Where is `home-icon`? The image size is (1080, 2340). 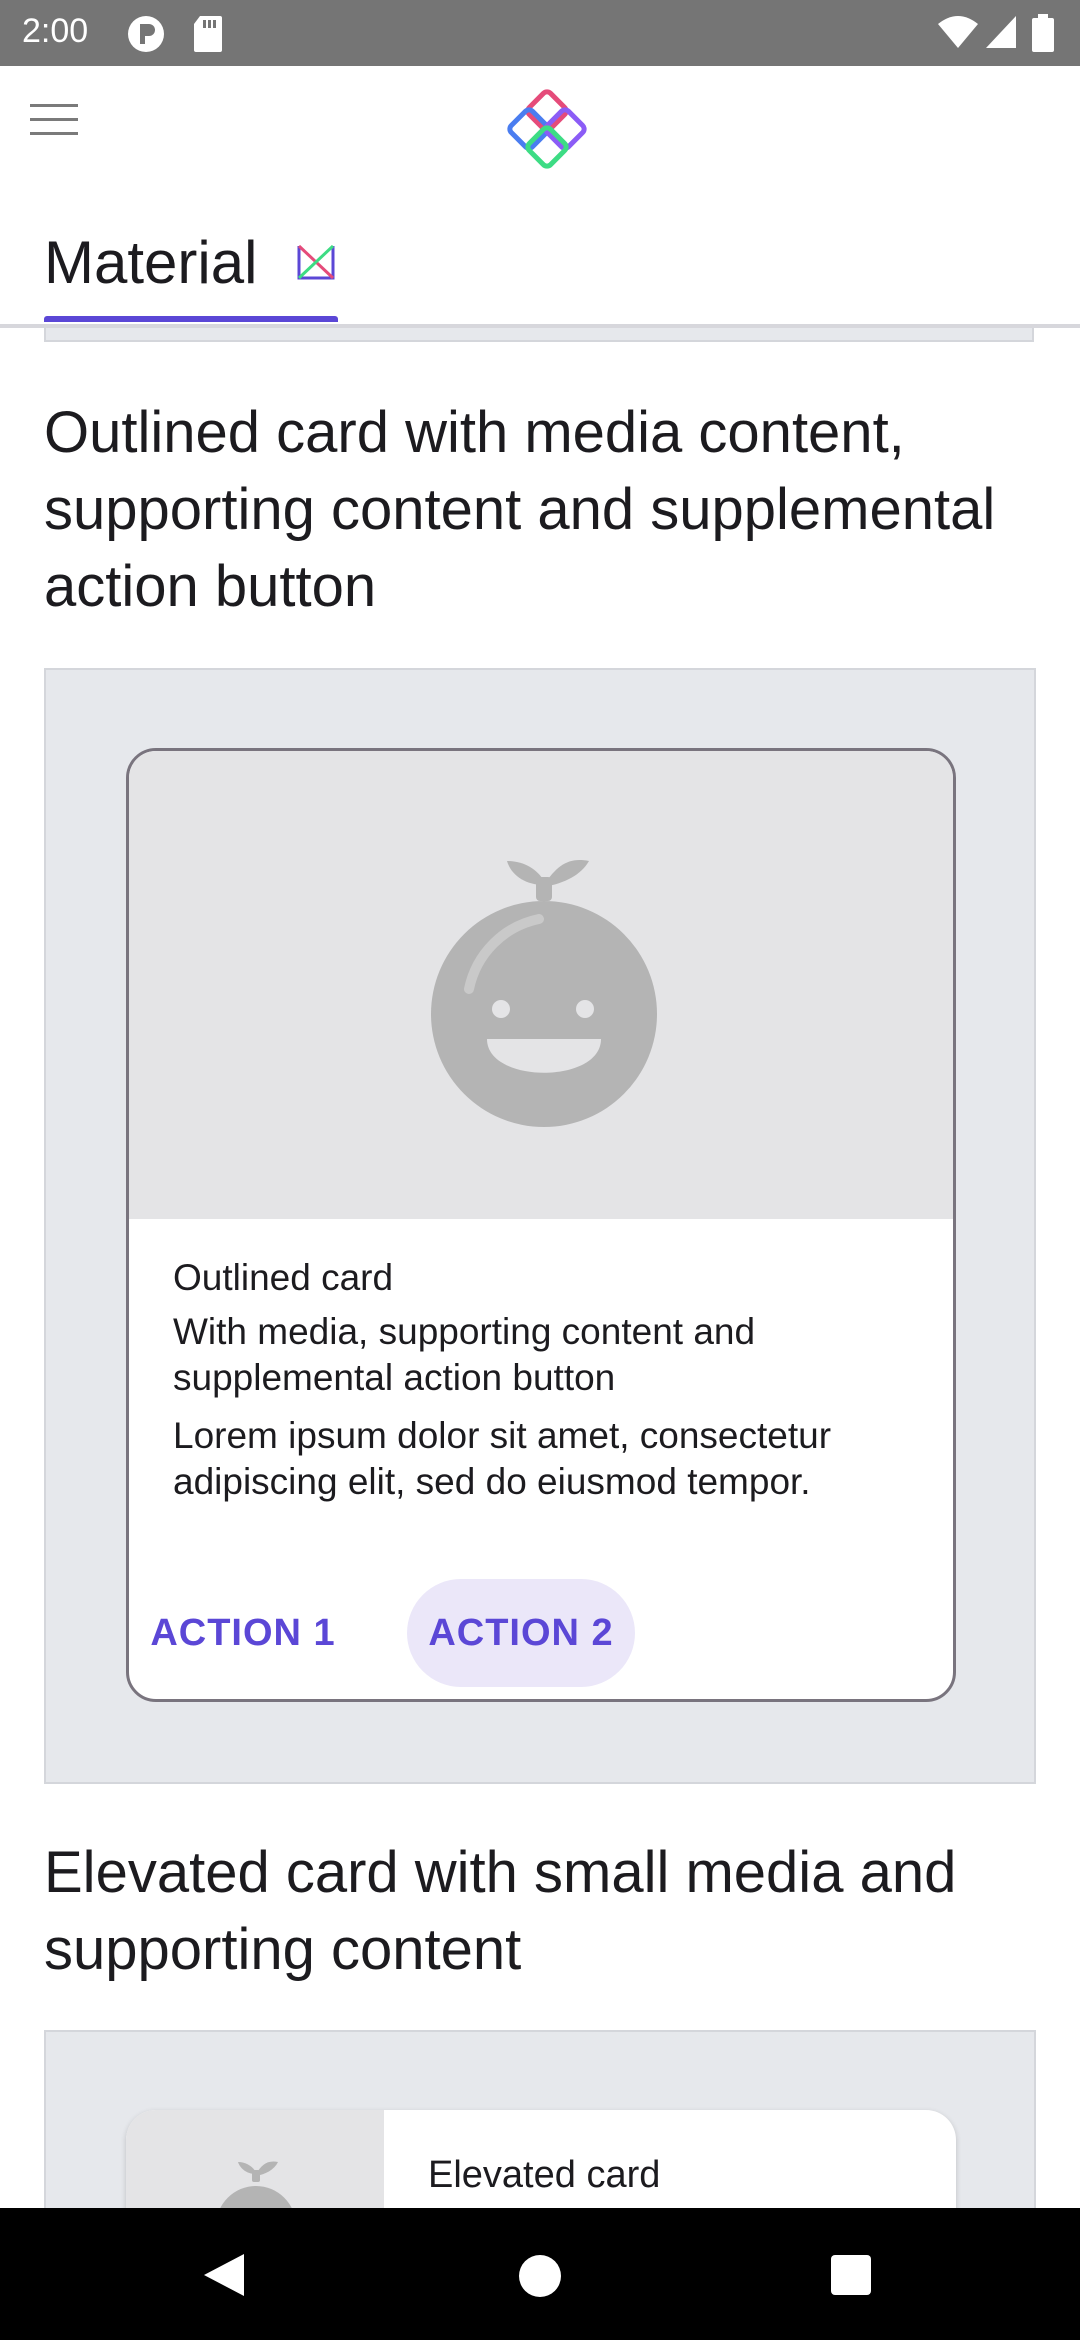
home-icon is located at coordinates (540, 2276).